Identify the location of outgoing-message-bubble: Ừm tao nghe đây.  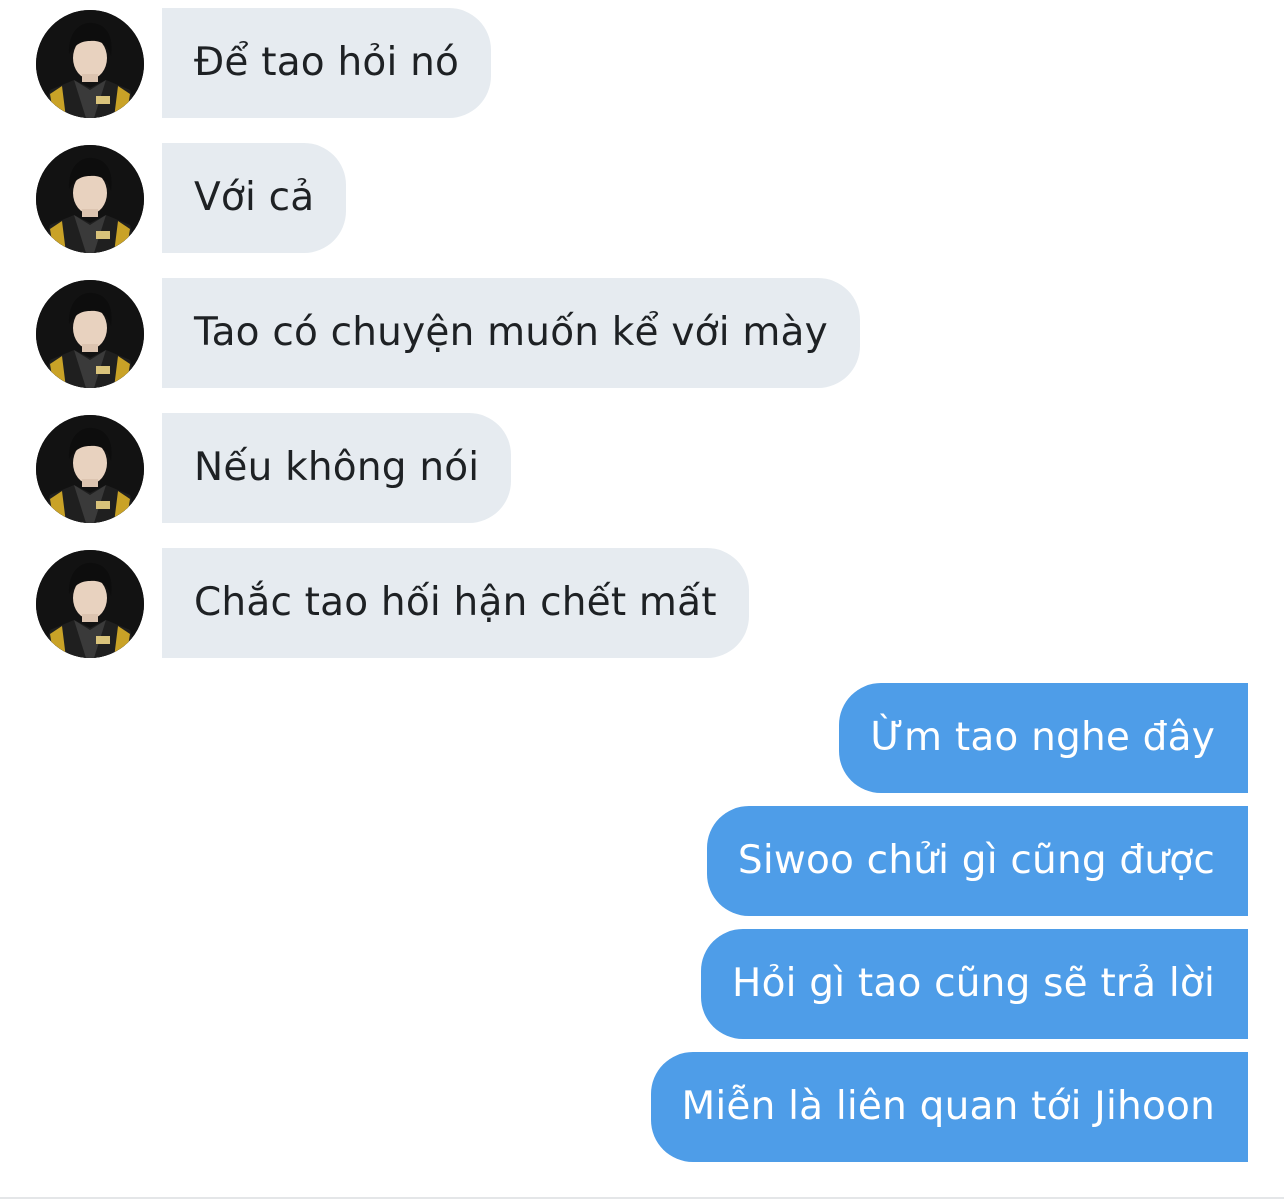
(1043, 738).